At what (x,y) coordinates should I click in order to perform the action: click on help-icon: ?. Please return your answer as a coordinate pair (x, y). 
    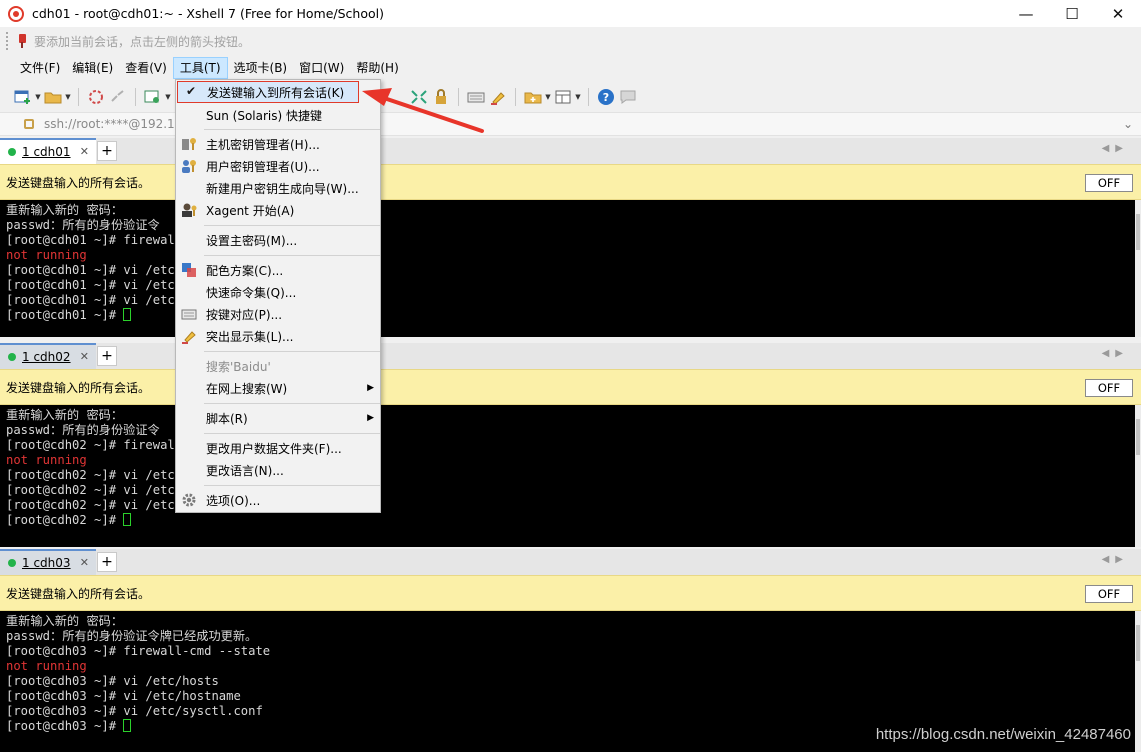
    Looking at the image, I should click on (606, 96).